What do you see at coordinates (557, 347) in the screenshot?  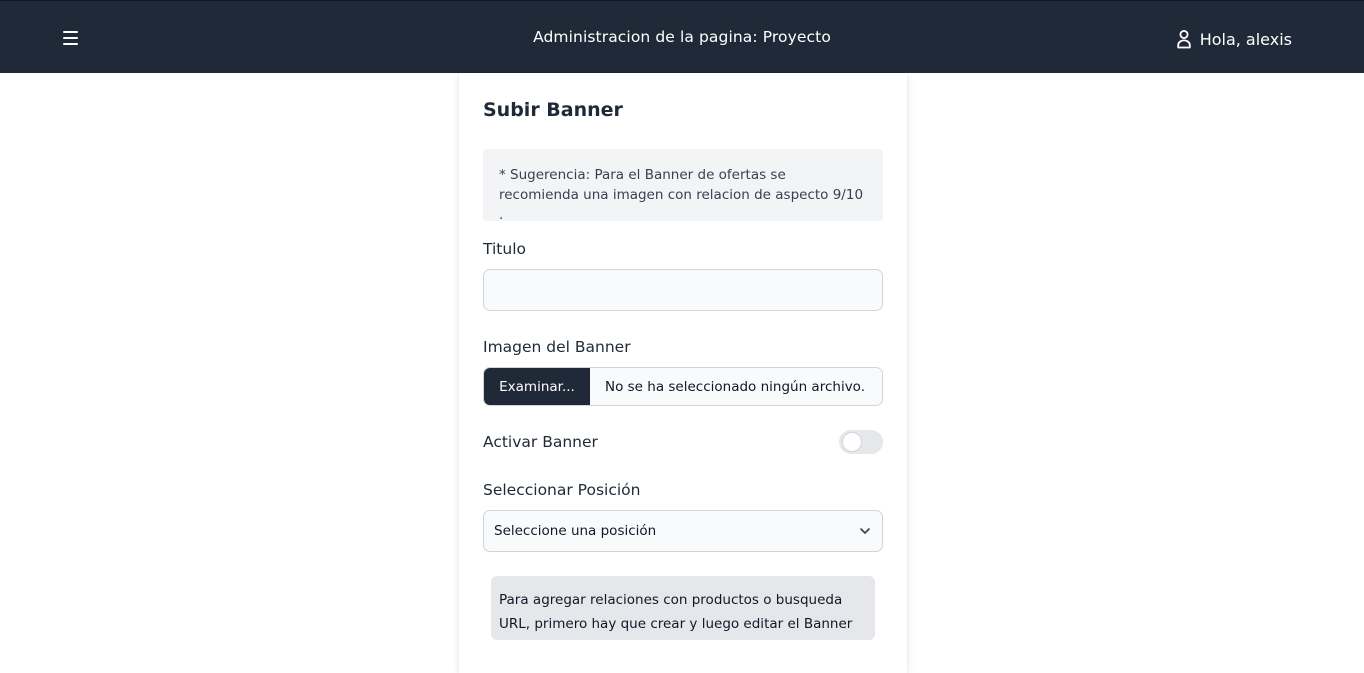 I see `banner-image-label: Imagen del Banner` at bounding box center [557, 347].